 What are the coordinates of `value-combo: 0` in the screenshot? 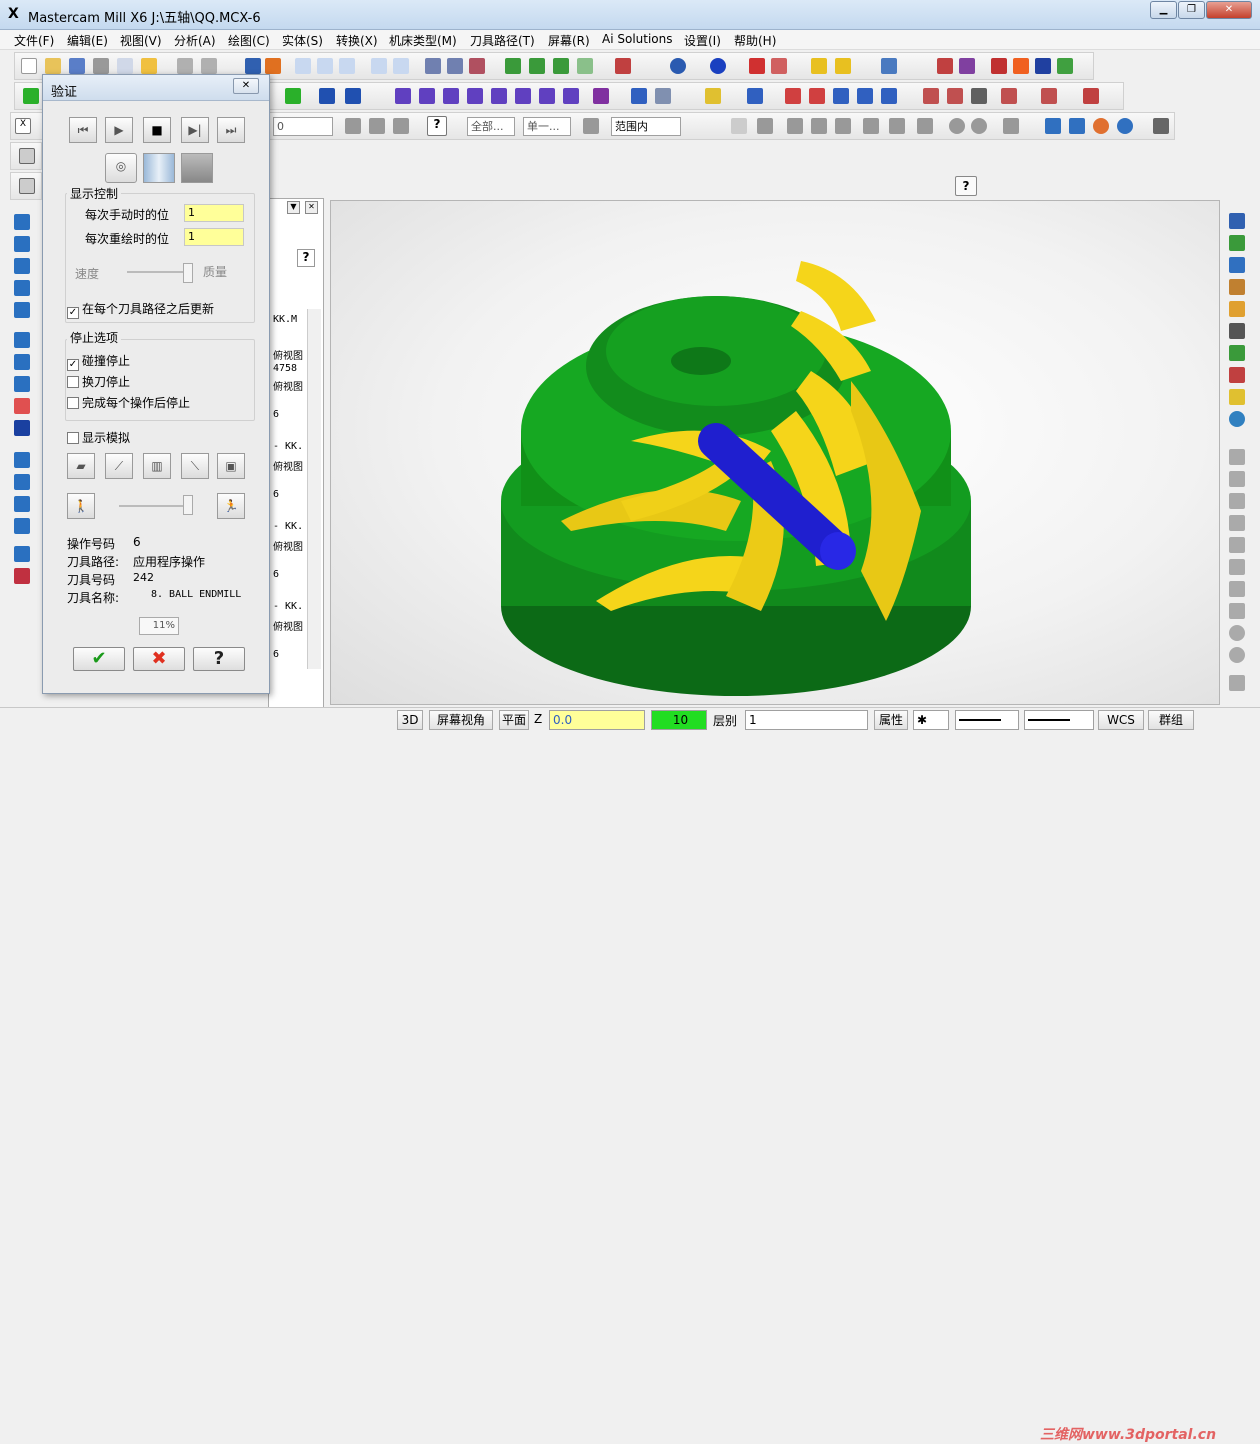 It's located at (303, 126).